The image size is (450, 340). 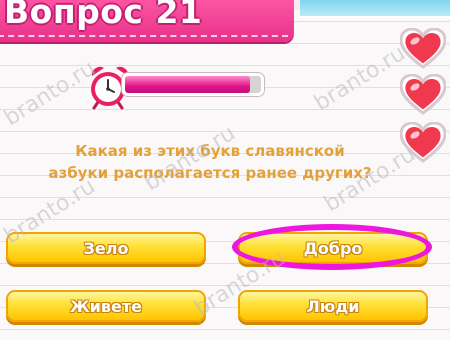 I want to click on title-banner: Вопрос 21, so click(x=147, y=21).